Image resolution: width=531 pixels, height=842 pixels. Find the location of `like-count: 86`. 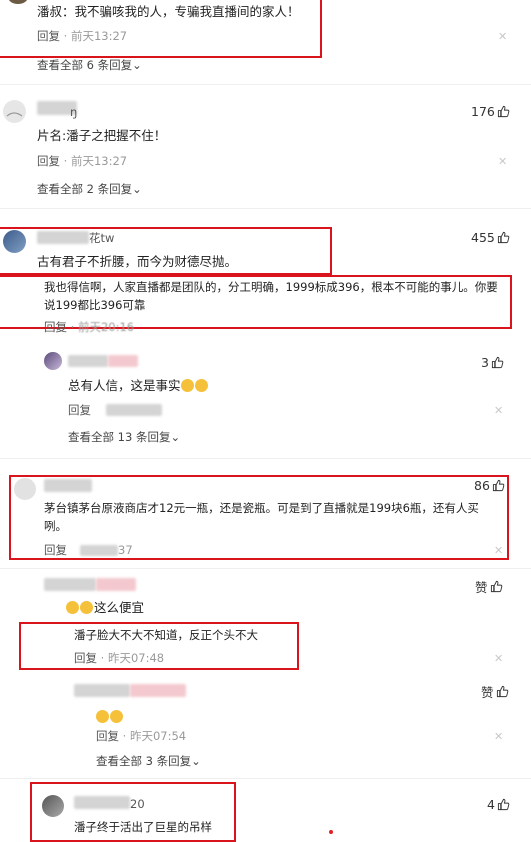

like-count: 86 is located at coordinates (482, 485).